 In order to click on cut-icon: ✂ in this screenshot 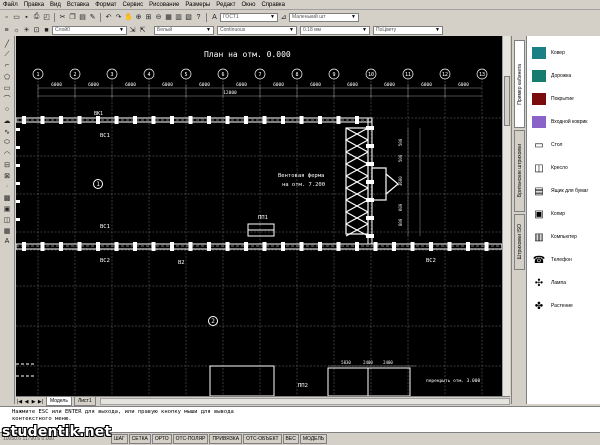, I will do `click(62, 17)`.